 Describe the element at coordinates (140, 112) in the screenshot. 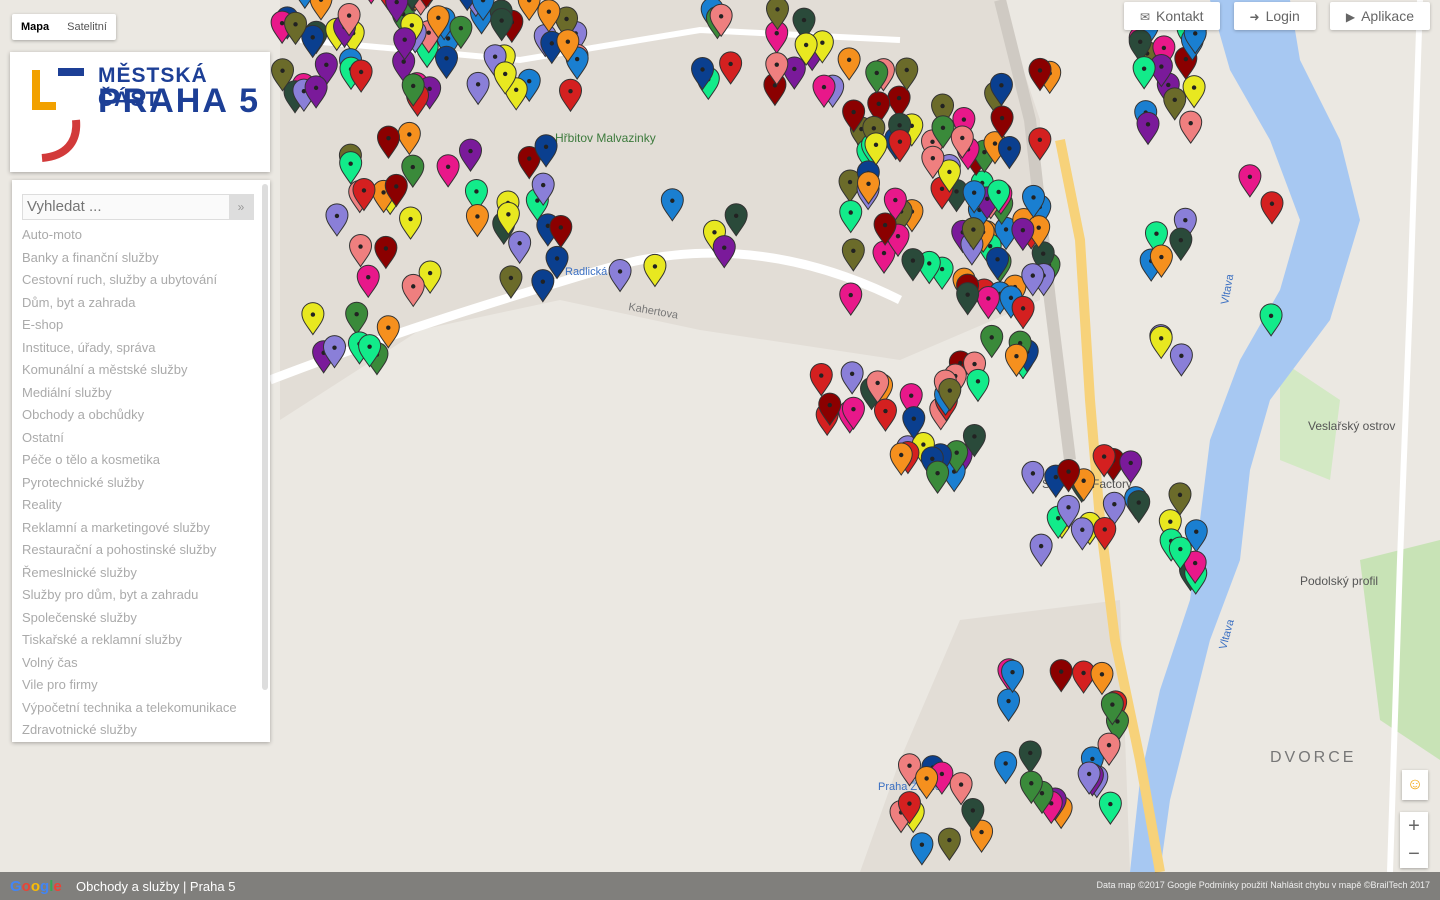

I see `municipal-logo: MĚSTSKÁ ČÁST PRAHA 5` at that location.